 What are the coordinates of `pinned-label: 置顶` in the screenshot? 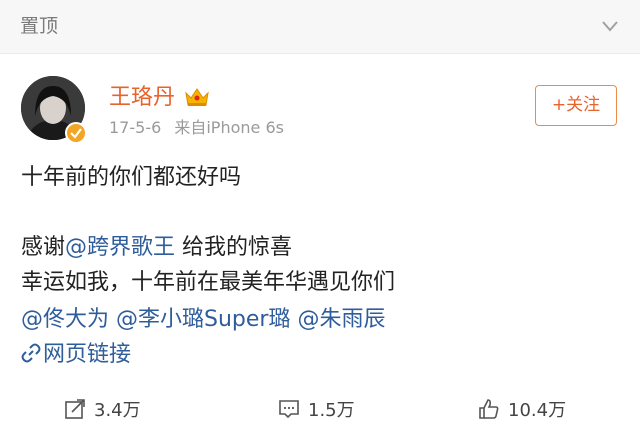 It's located at (39, 26).